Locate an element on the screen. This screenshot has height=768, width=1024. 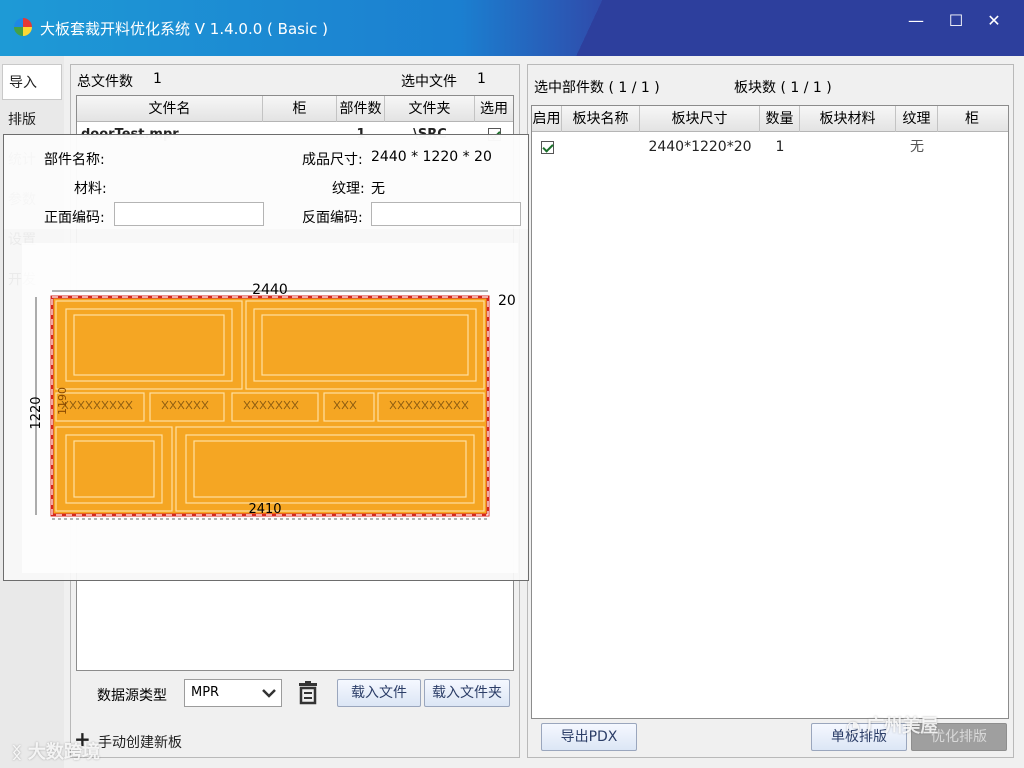
cell-grain: 无 is located at coordinates (917, 147).